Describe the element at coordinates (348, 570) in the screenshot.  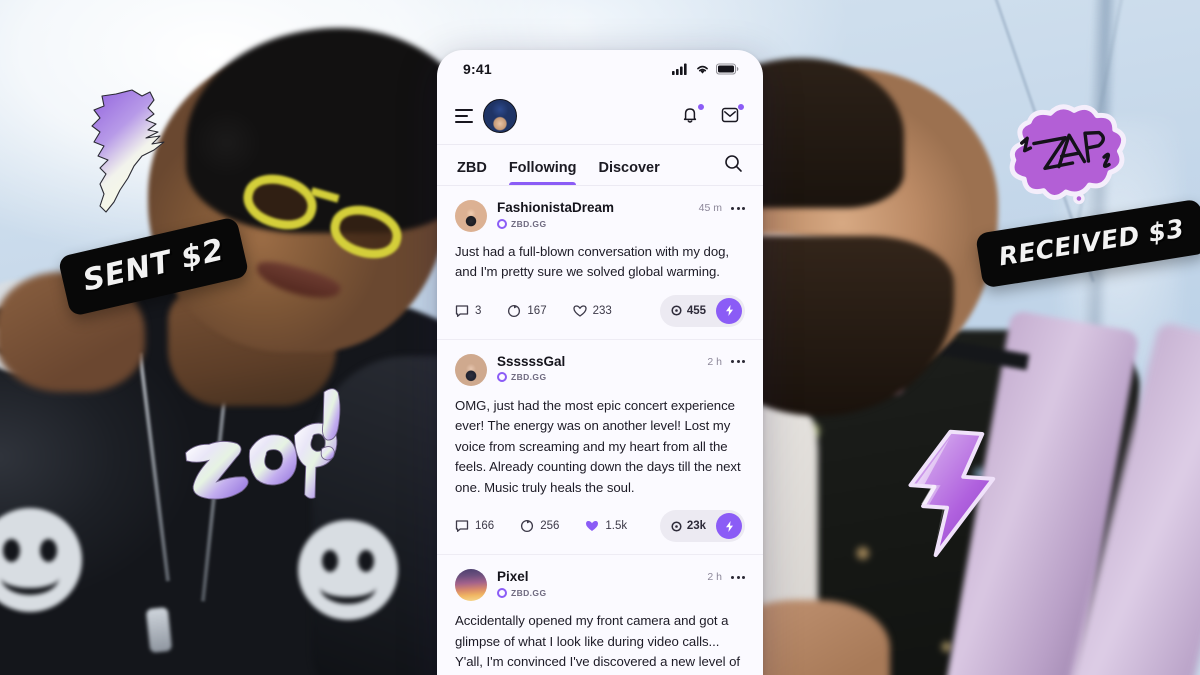
I see `smiley-face-print` at that location.